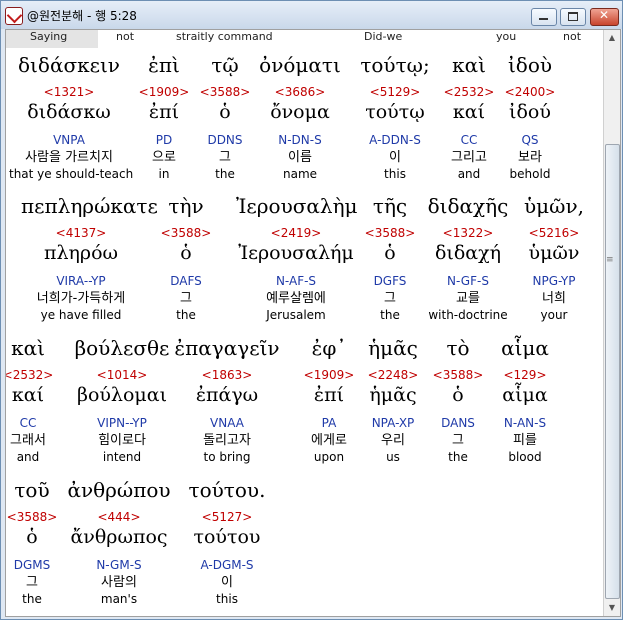 The height and width of the screenshot is (620, 623). I want to click on english-gloss: ye have filled, so click(81, 315).